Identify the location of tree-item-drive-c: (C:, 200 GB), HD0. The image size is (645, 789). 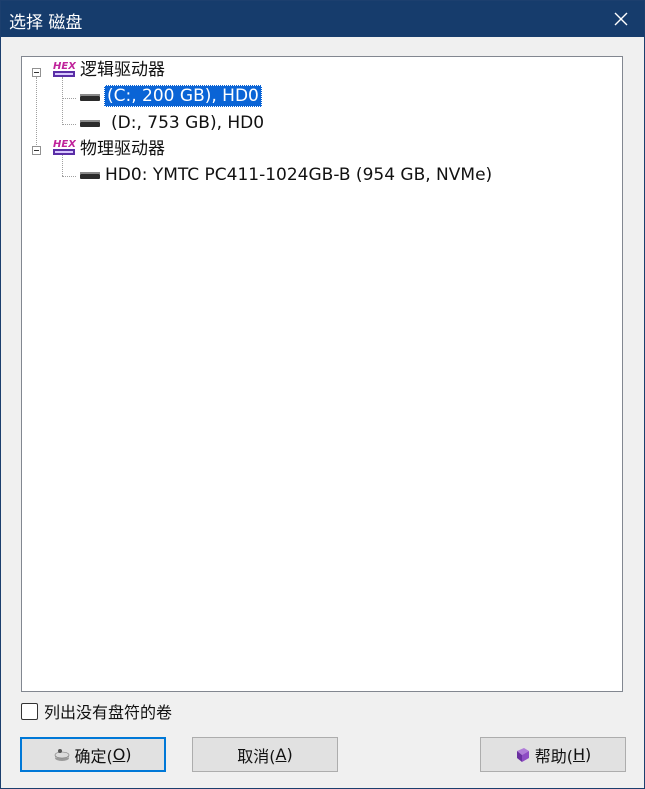
(183, 96).